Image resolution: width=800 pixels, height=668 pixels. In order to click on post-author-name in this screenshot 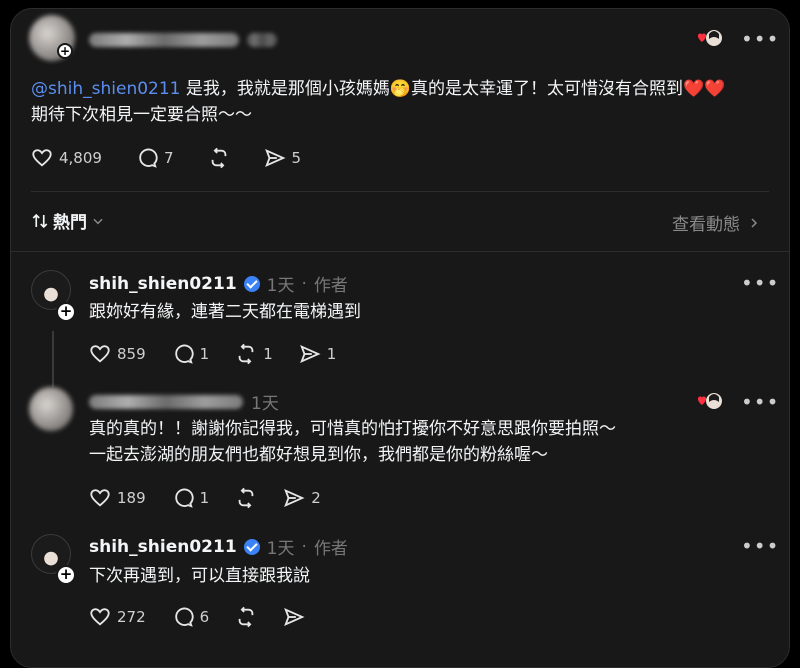, I will do `click(164, 40)`.